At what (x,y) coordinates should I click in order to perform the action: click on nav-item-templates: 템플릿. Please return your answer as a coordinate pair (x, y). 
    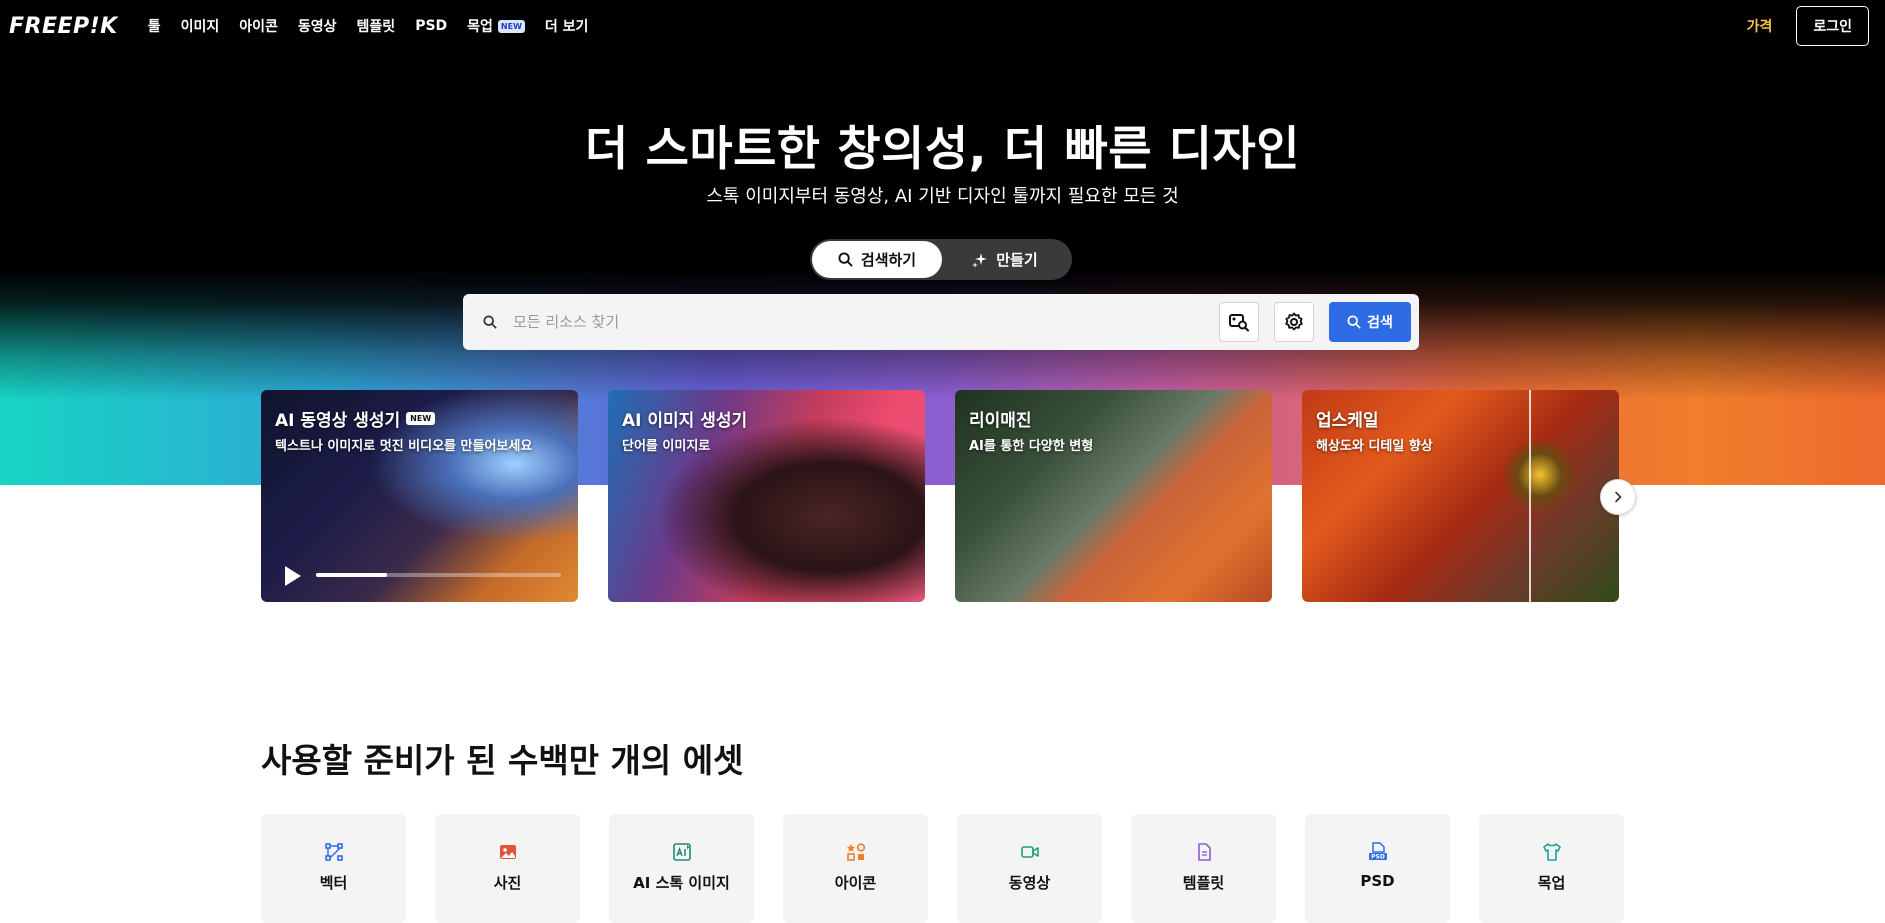
    Looking at the image, I should click on (376, 26).